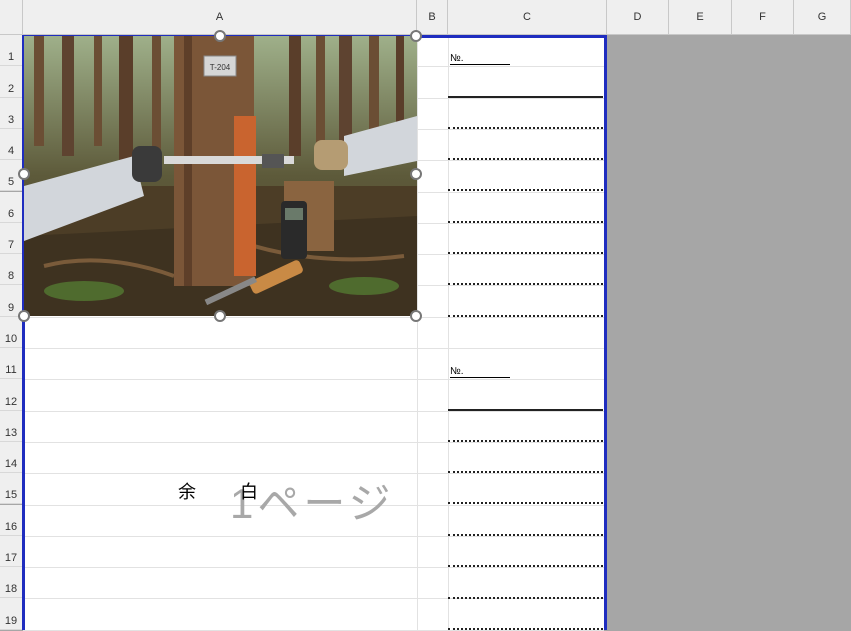 Image resolution: width=851 pixels, height=631 pixels. What do you see at coordinates (220, 36) in the screenshot?
I see `resize-handle-top` at bounding box center [220, 36].